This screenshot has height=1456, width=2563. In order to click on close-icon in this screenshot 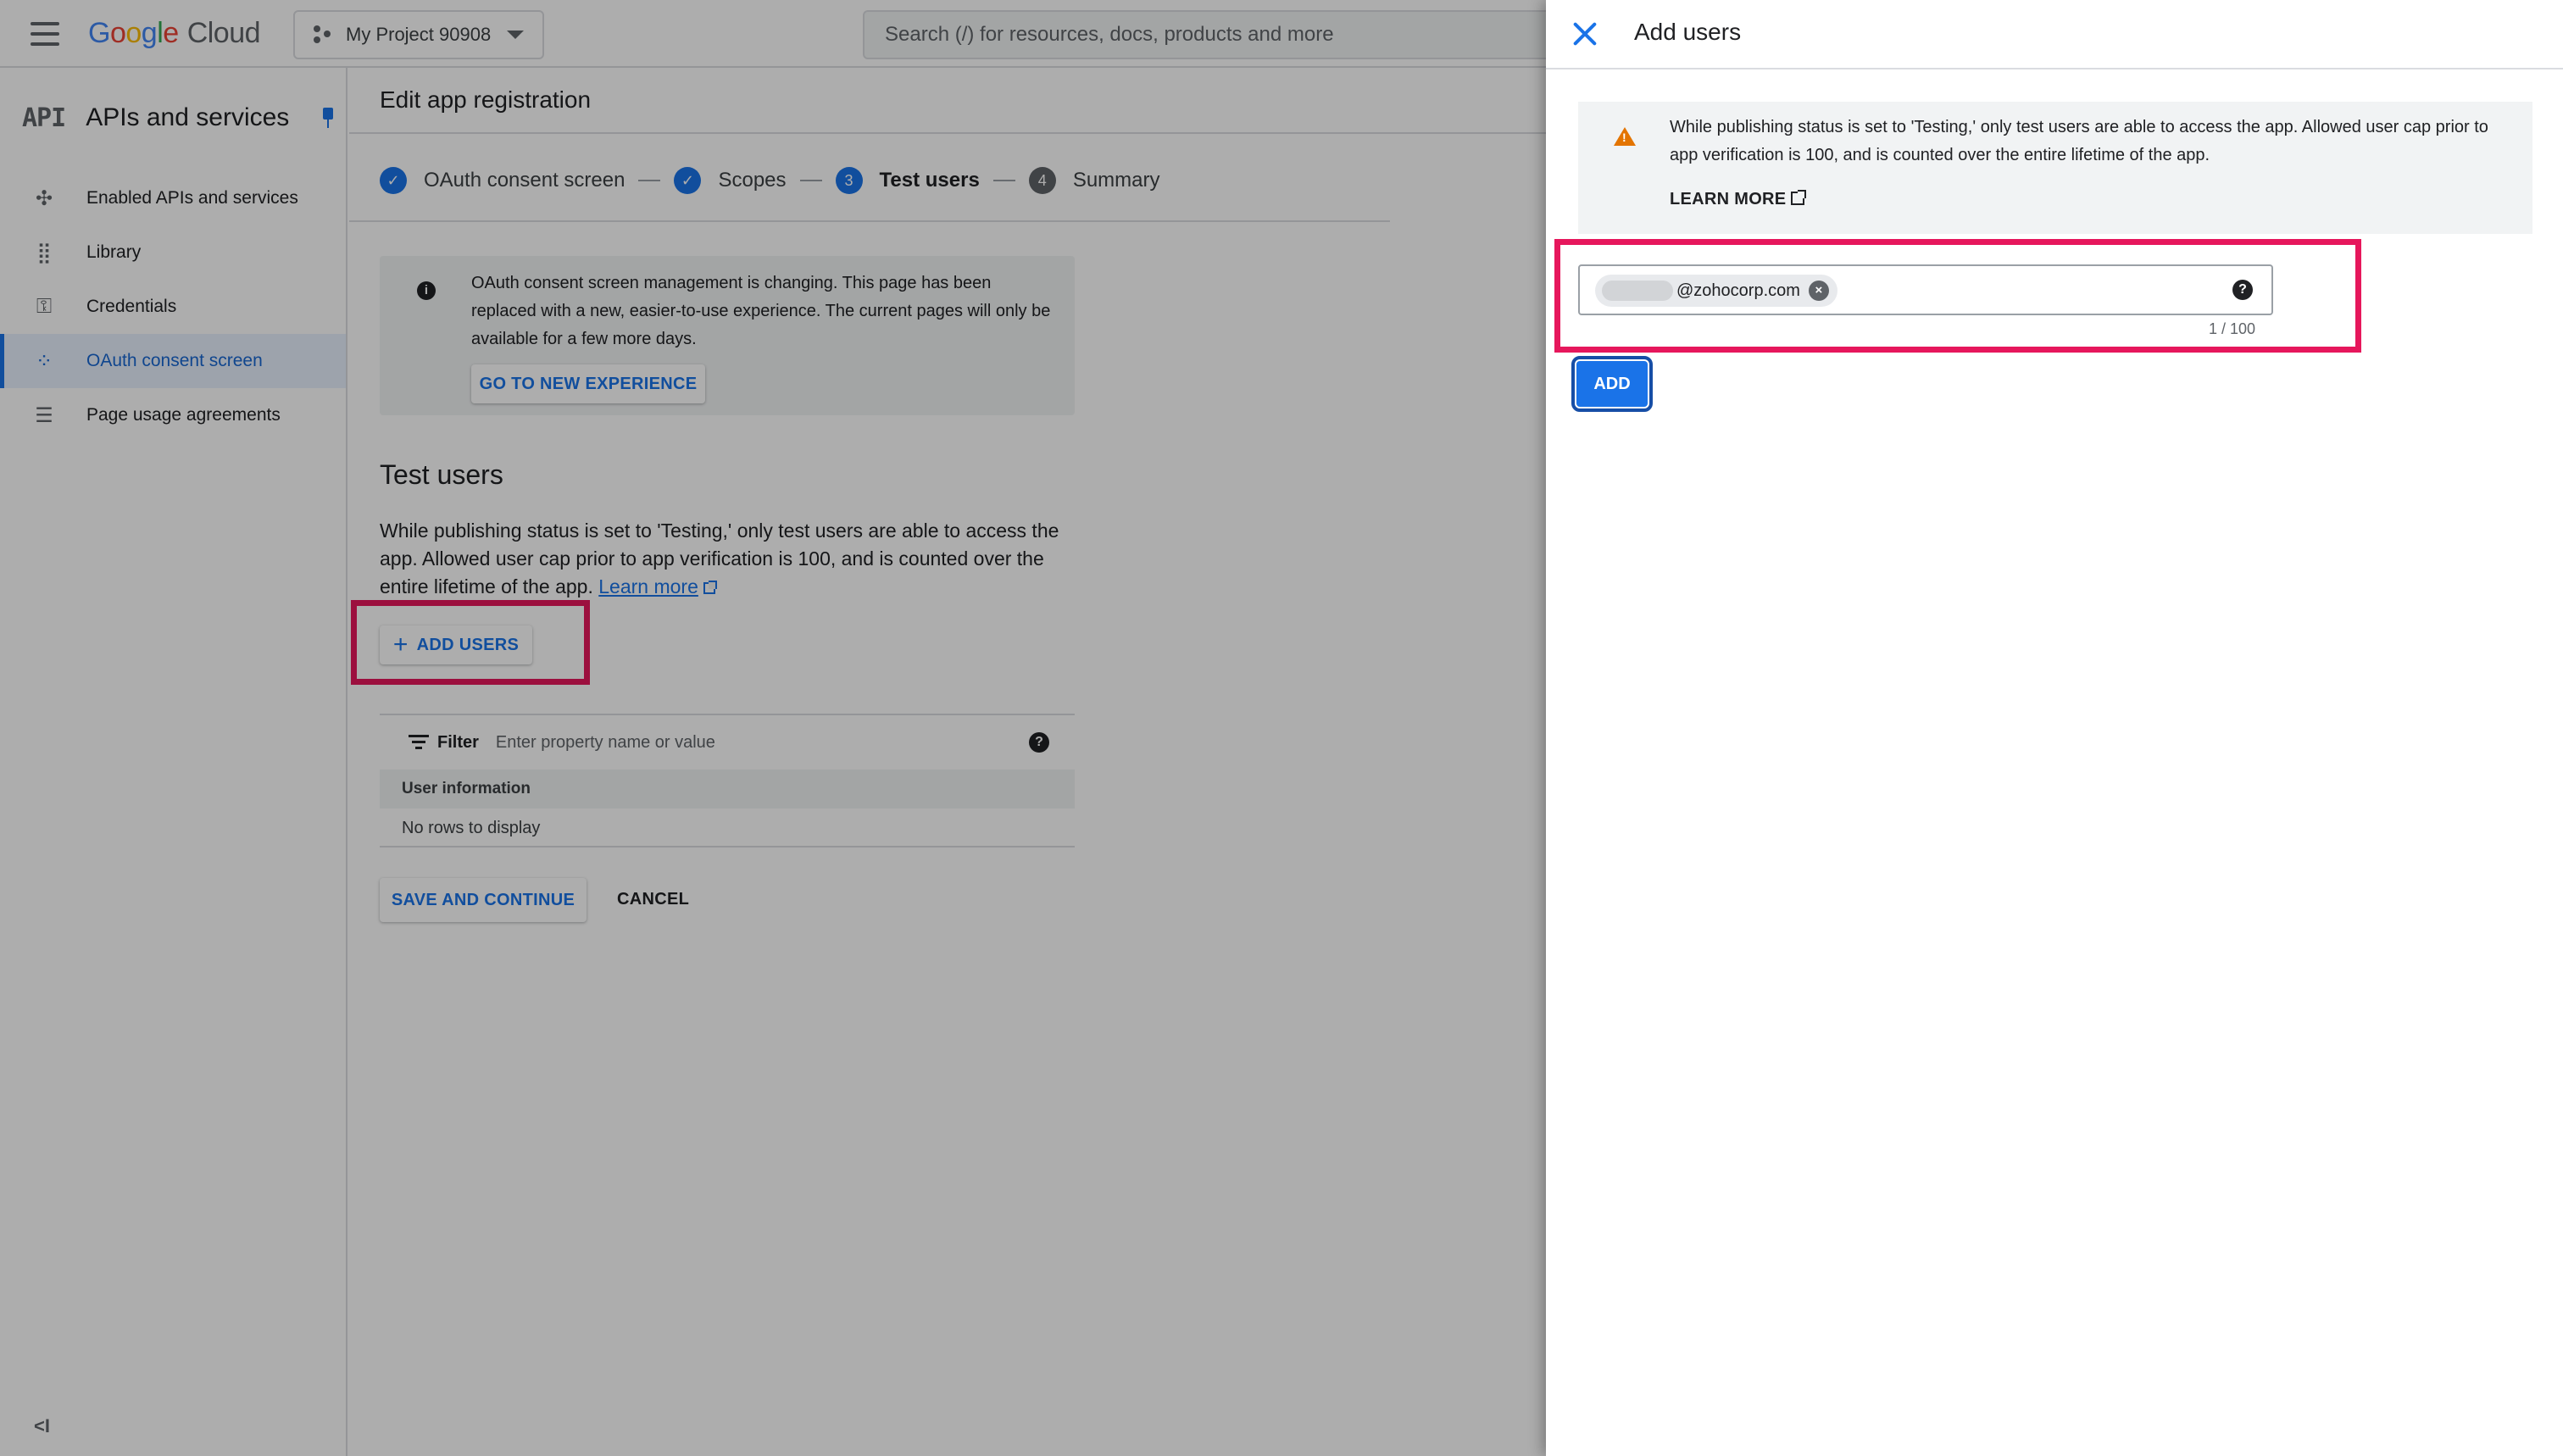, I will do `click(1584, 34)`.